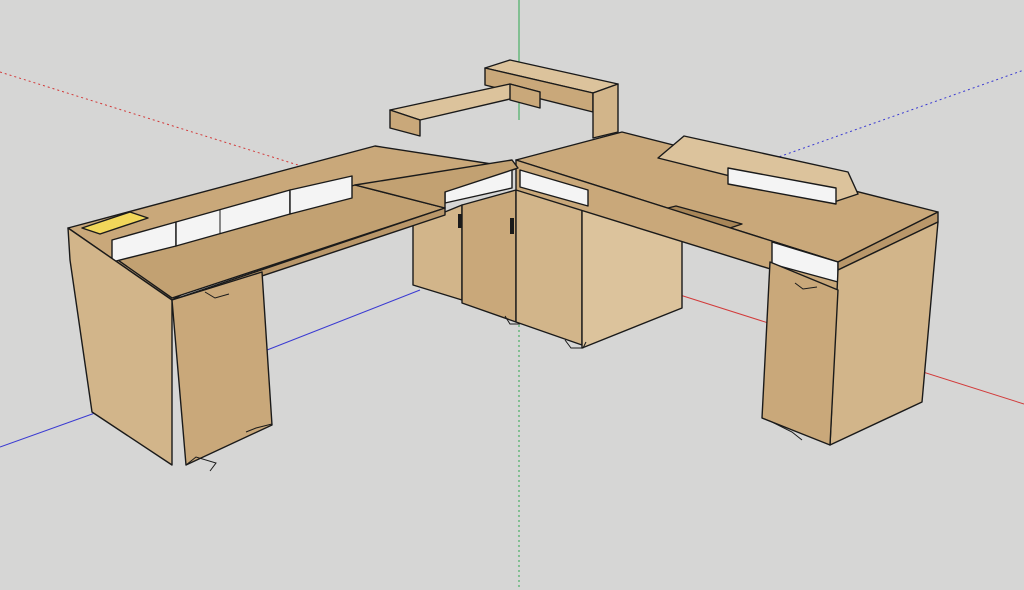 This screenshot has width=1024, height=590. I want to click on blue-axis-positive-a, so click(48, 430).